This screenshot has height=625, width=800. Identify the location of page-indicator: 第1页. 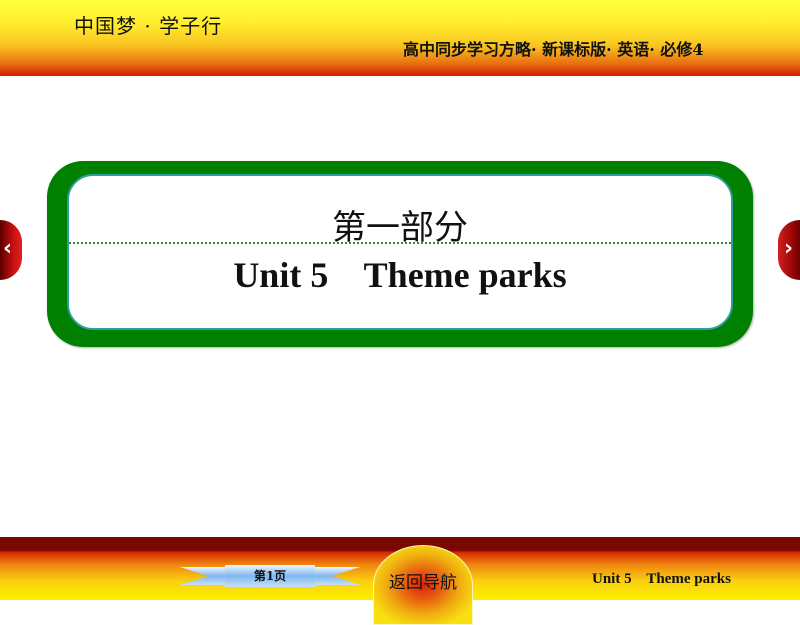
(270, 576).